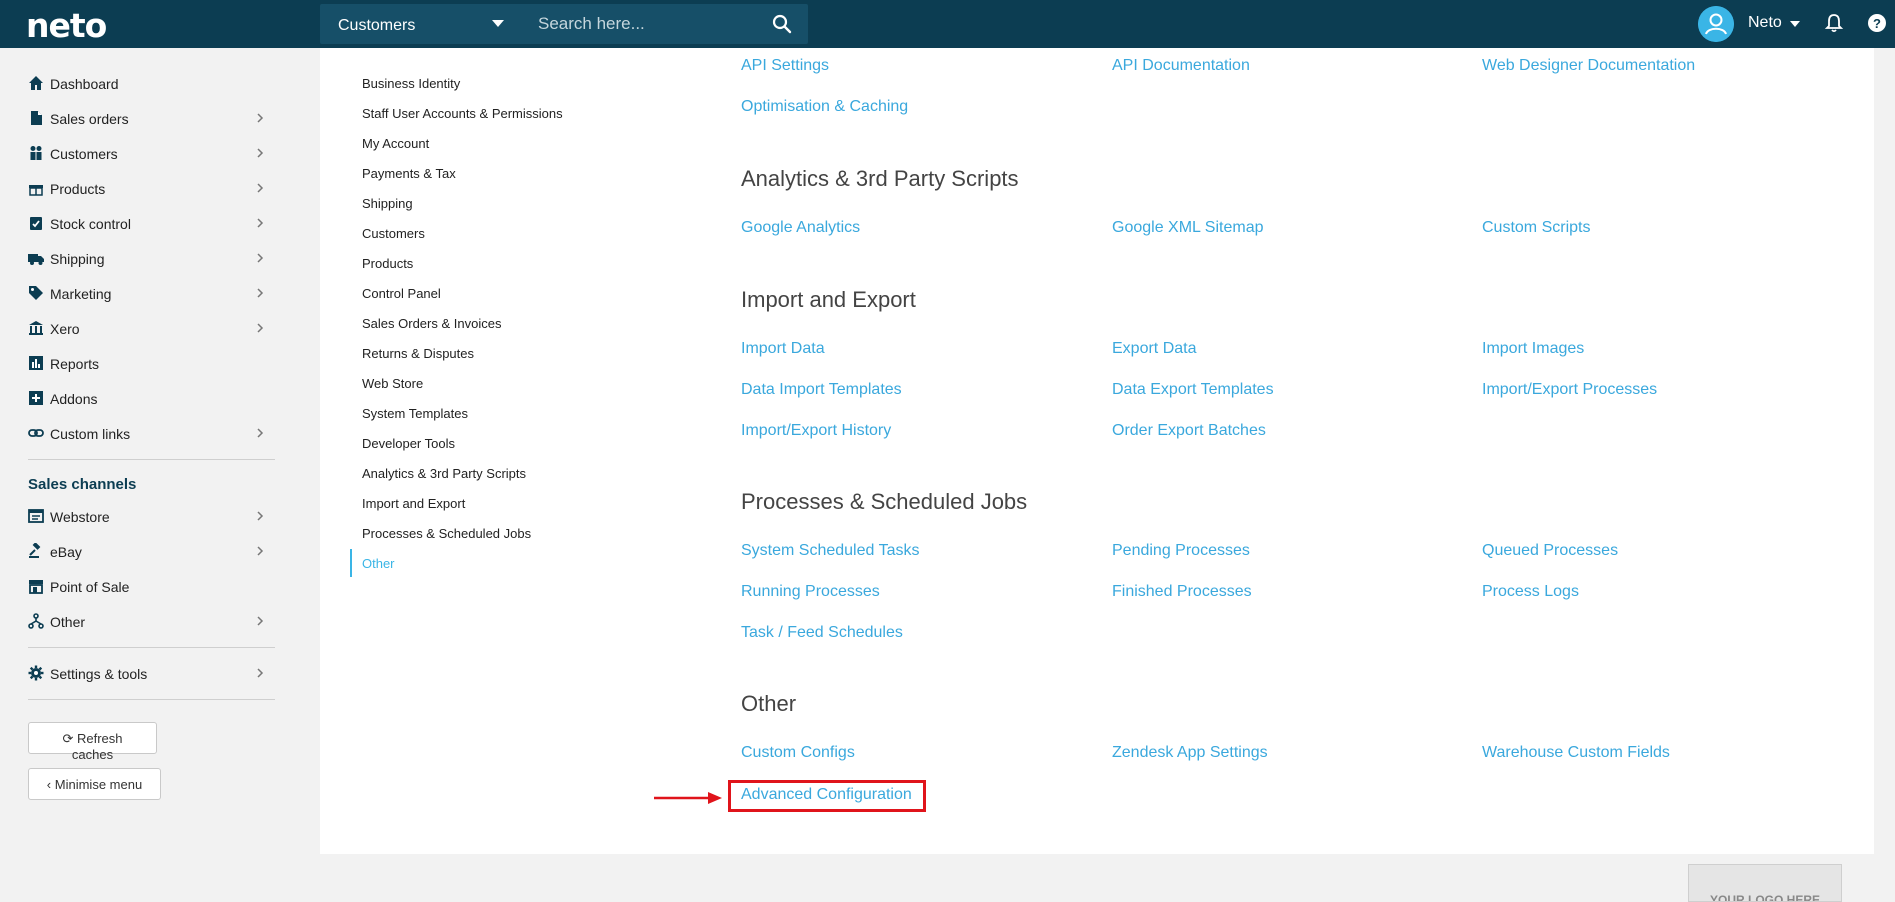 Image resolution: width=1895 pixels, height=902 pixels. What do you see at coordinates (151, 399) in the screenshot?
I see `sidebar-item-addons: Addons` at bounding box center [151, 399].